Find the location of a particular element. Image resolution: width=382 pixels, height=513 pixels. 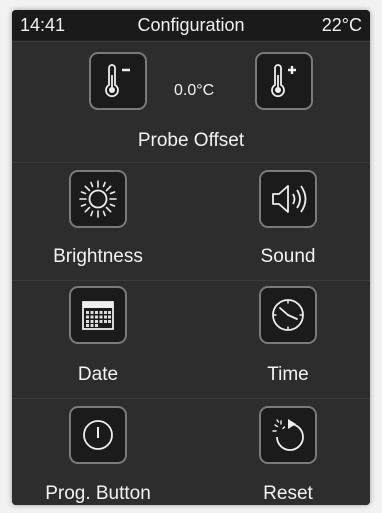

reset-icon is located at coordinates (288, 435).